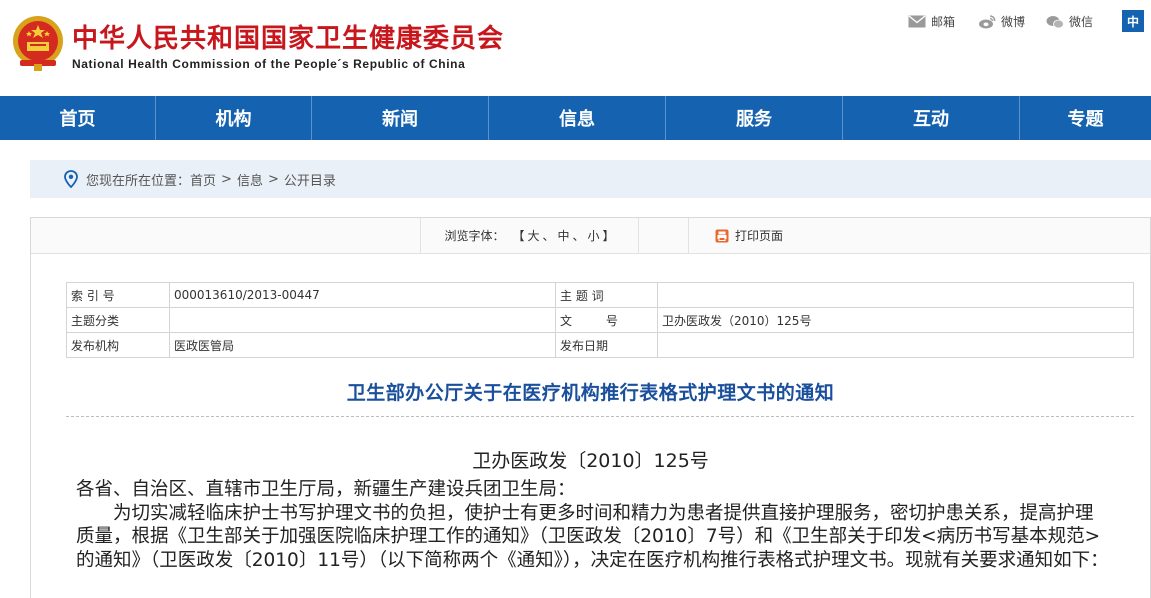  Describe the element at coordinates (606, 345) in the screenshot. I see `meta-date-label: 发布日期` at that location.